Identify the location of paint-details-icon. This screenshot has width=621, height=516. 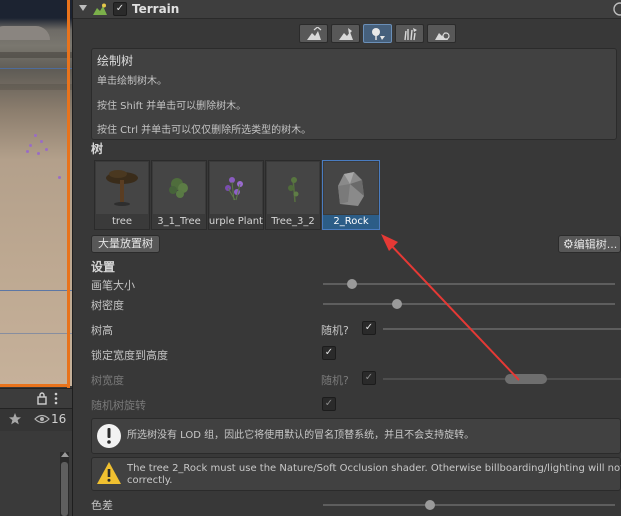
(410, 33).